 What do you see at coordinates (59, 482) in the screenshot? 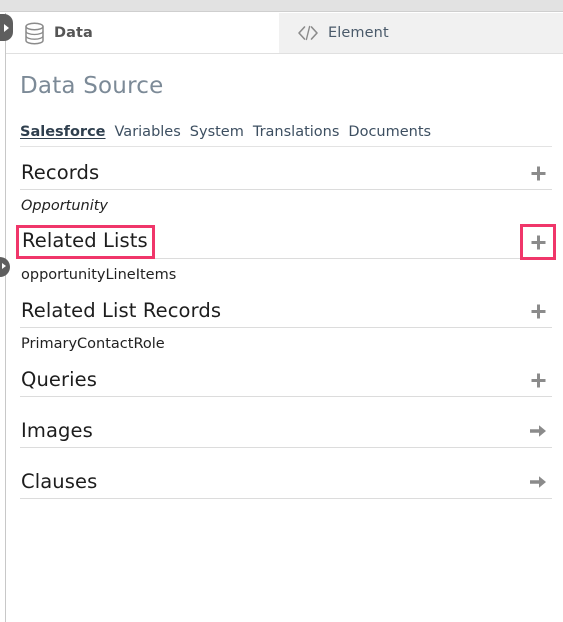
I see `section-clauses-title: Clauses` at bounding box center [59, 482].